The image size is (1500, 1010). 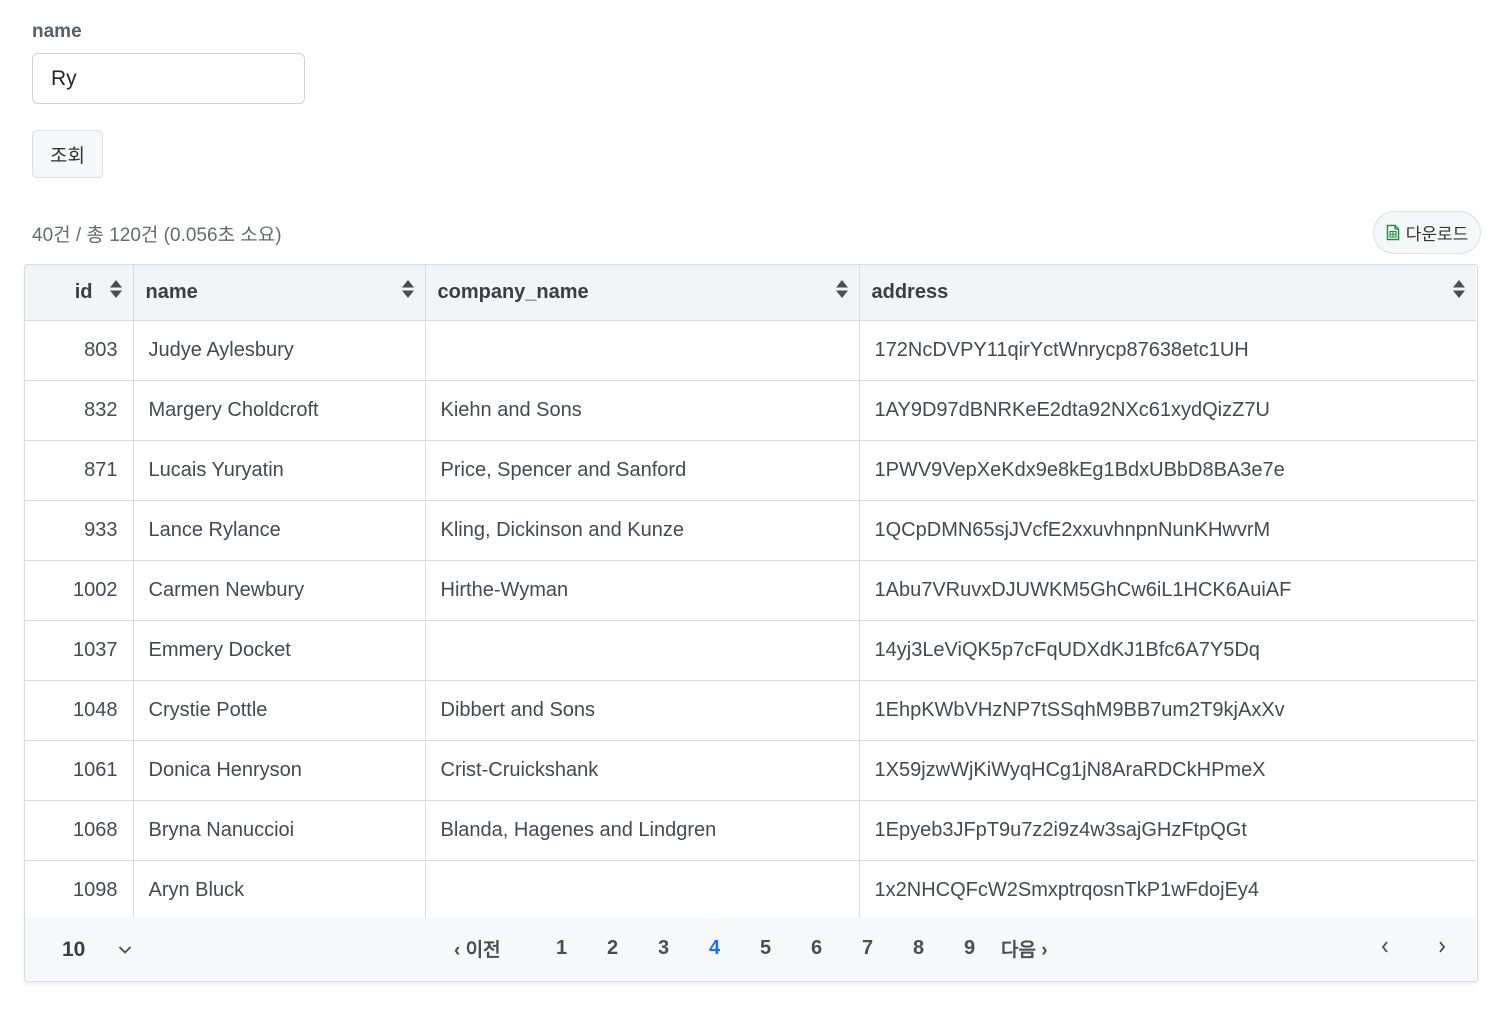 What do you see at coordinates (279, 410) in the screenshot?
I see `cell-name: Margery Choldcroft` at bounding box center [279, 410].